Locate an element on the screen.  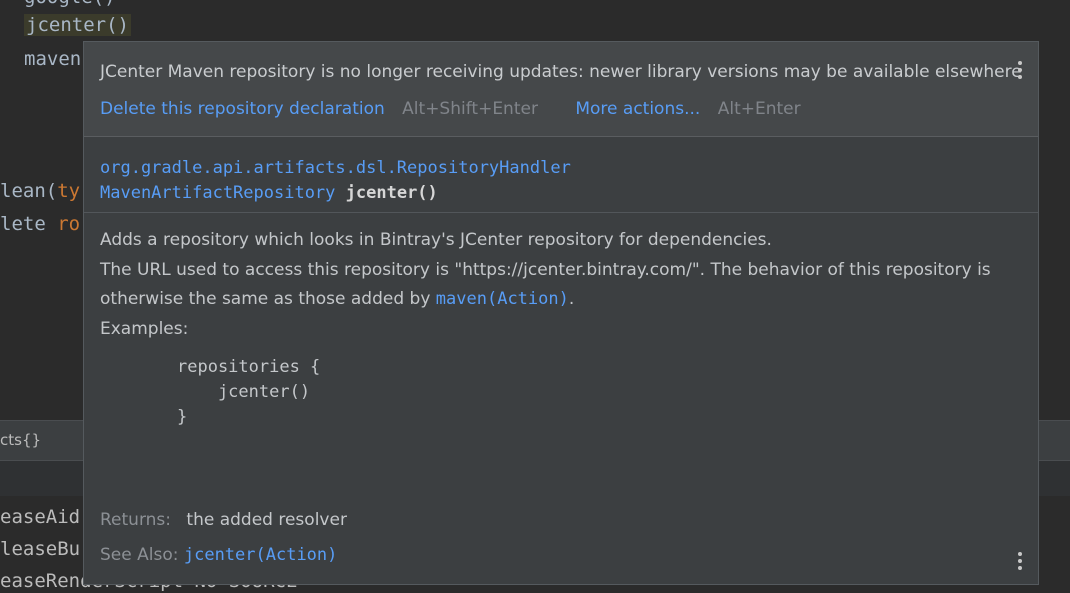
method-name: jcenter() is located at coordinates (391, 193).